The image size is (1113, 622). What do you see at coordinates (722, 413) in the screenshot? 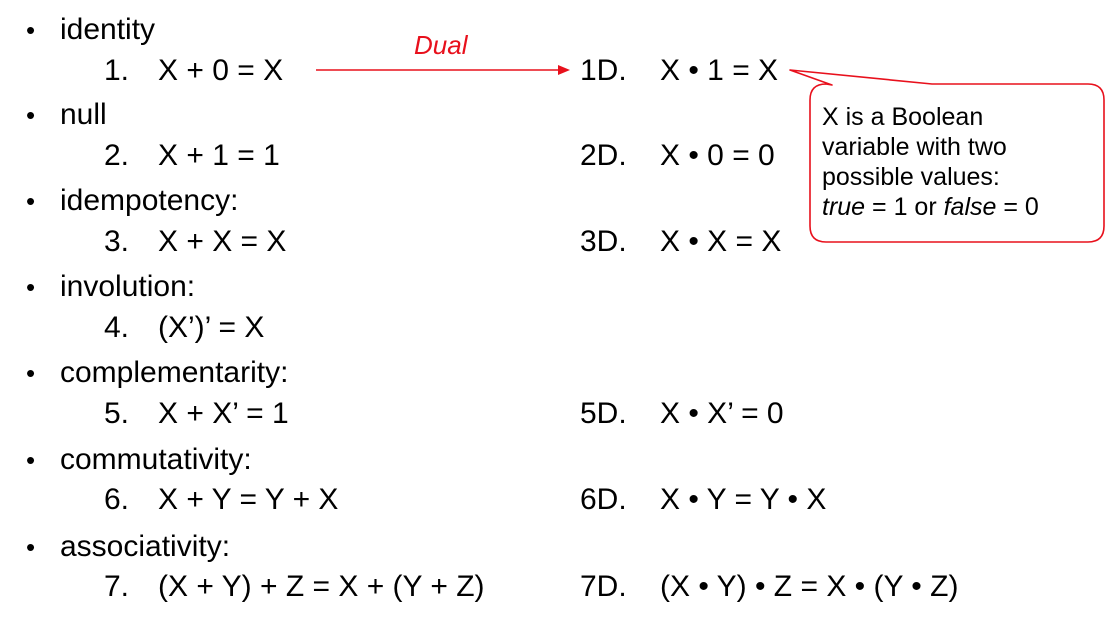
I see `dual-law-5d: X • X’ = 0` at bounding box center [722, 413].